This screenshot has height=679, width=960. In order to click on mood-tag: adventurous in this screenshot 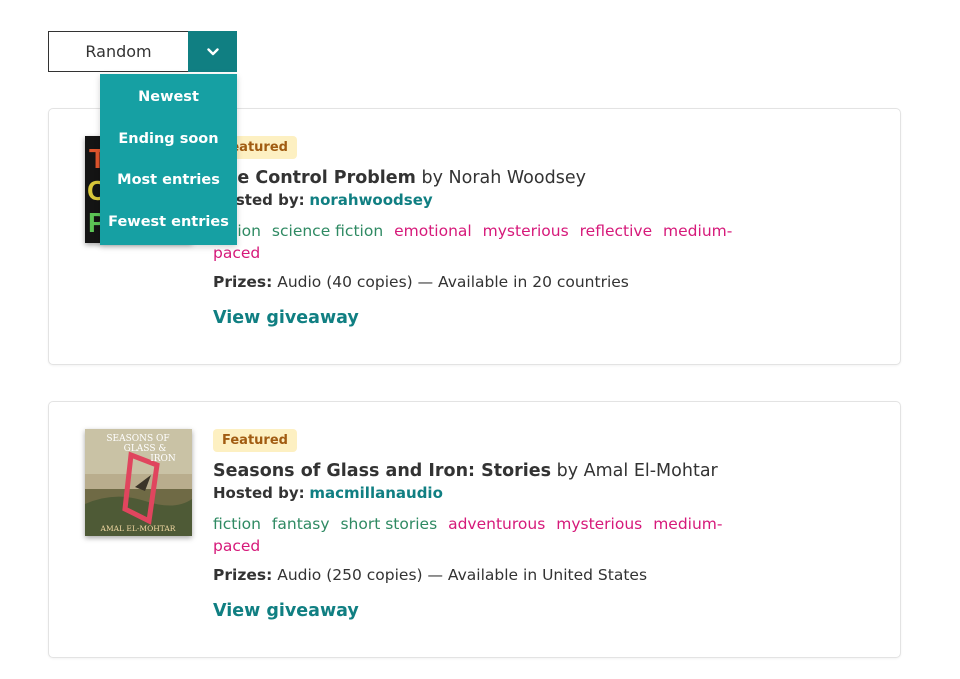, I will do `click(496, 524)`.